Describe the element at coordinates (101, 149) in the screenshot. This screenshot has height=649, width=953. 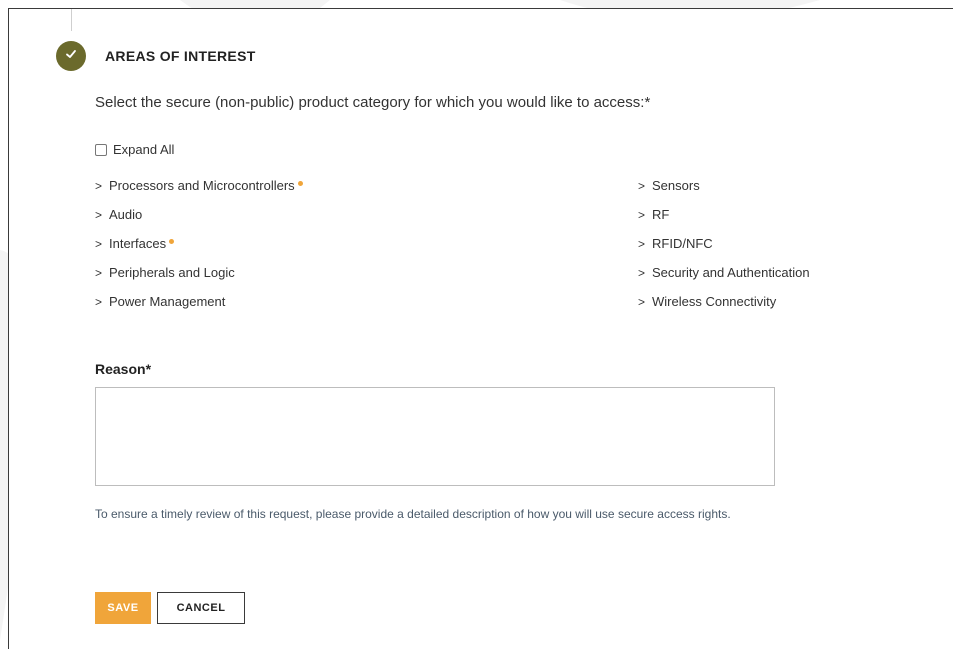
I see `expand-all-checkbox` at that location.